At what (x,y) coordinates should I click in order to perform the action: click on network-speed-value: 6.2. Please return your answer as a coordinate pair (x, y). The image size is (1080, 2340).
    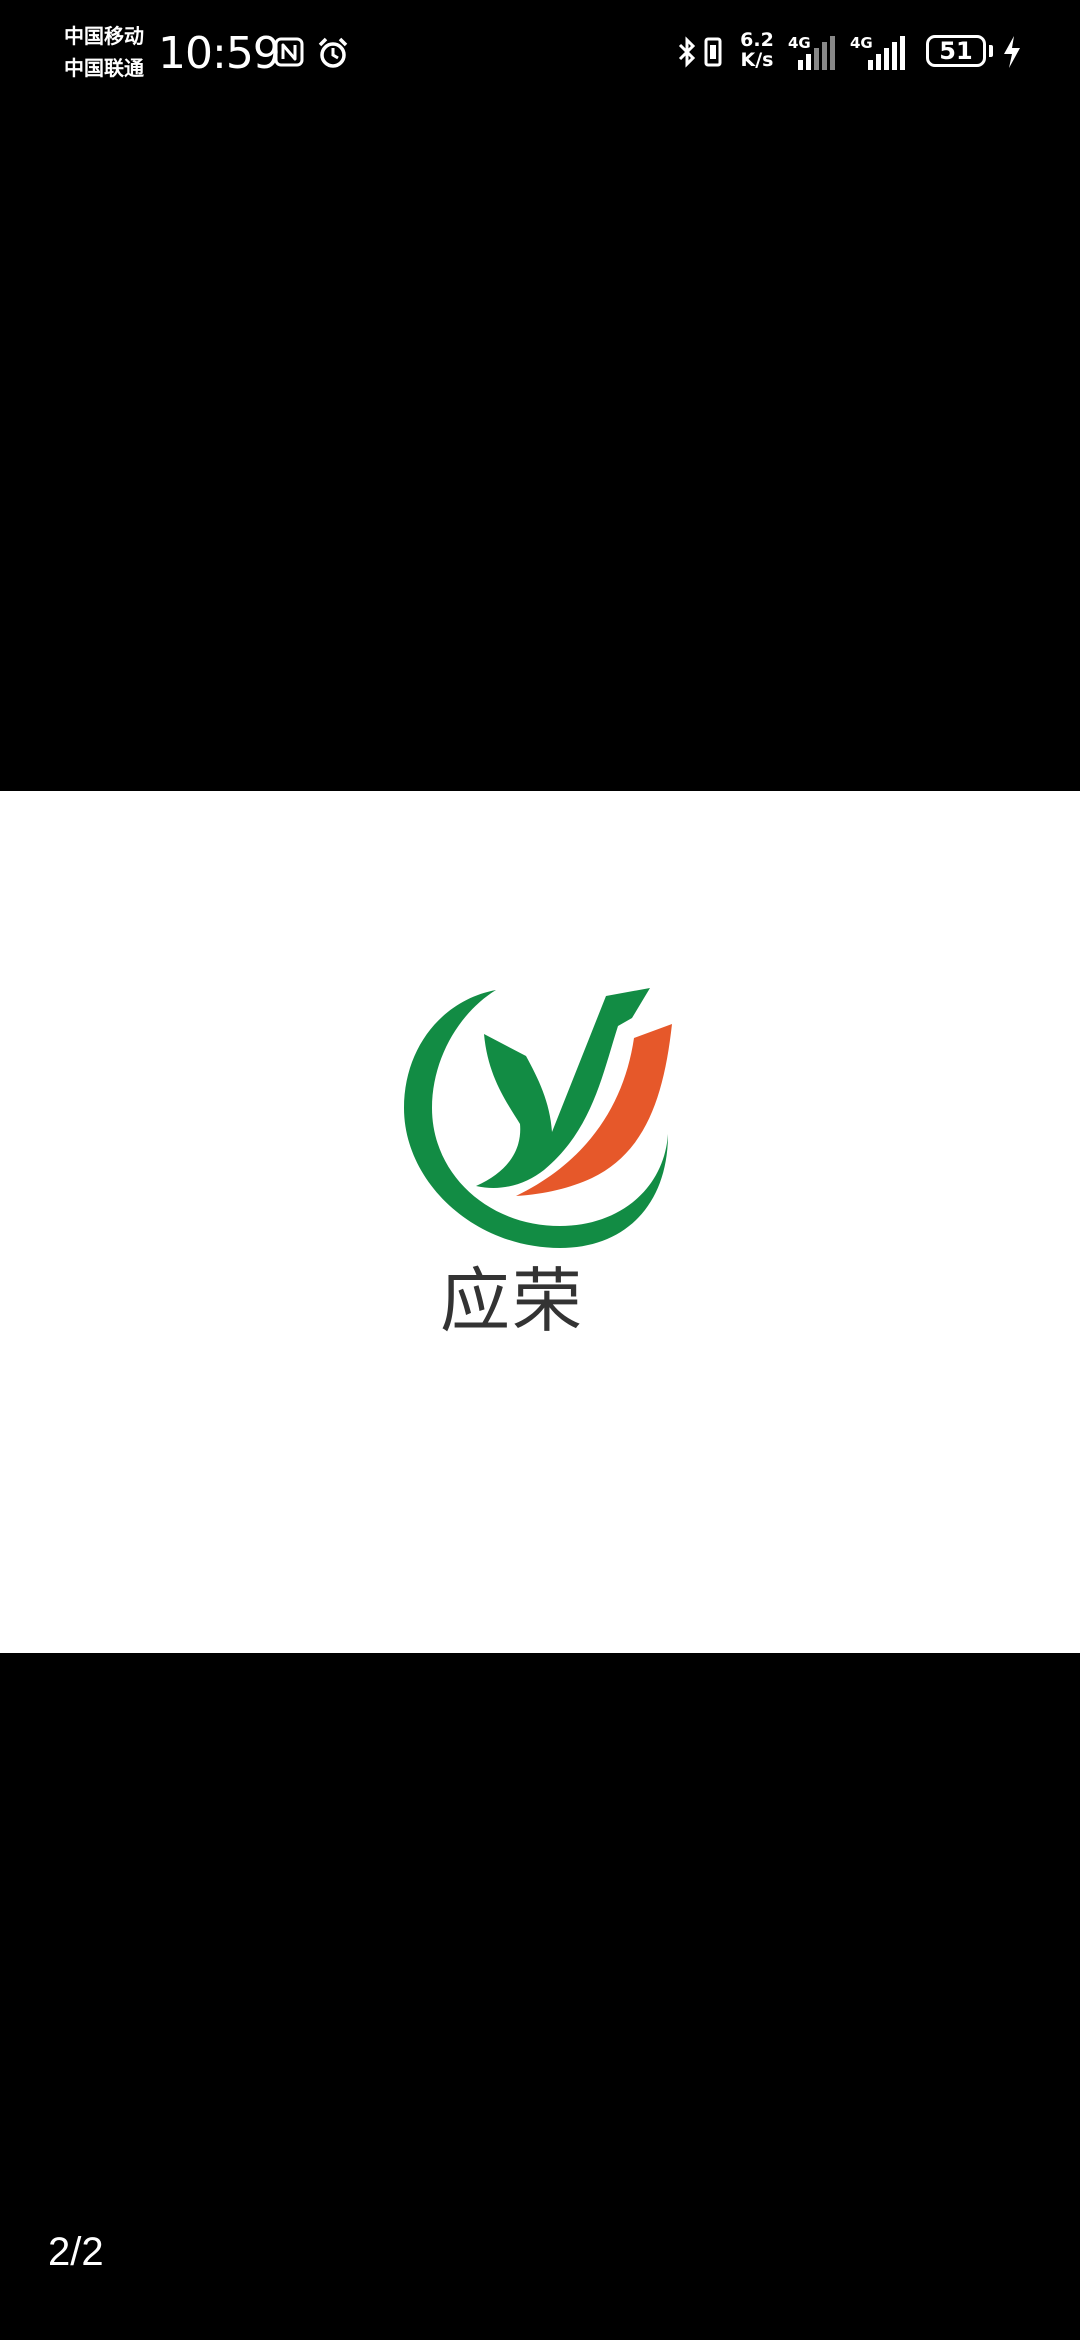
    Looking at the image, I should click on (757, 40).